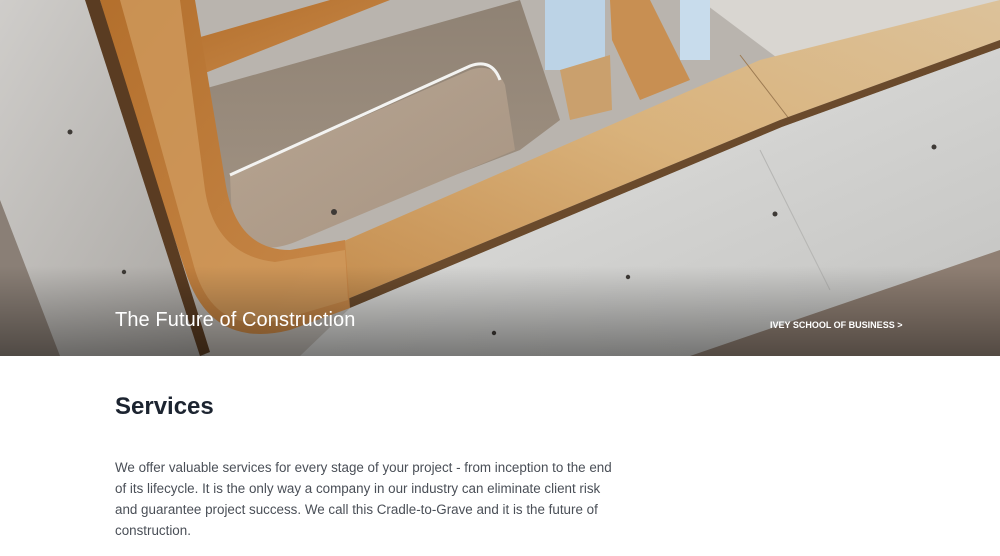  What do you see at coordinates (164, 406) in the screenshot?
I see `services-heading: Services` at bounding box center [164, 406].